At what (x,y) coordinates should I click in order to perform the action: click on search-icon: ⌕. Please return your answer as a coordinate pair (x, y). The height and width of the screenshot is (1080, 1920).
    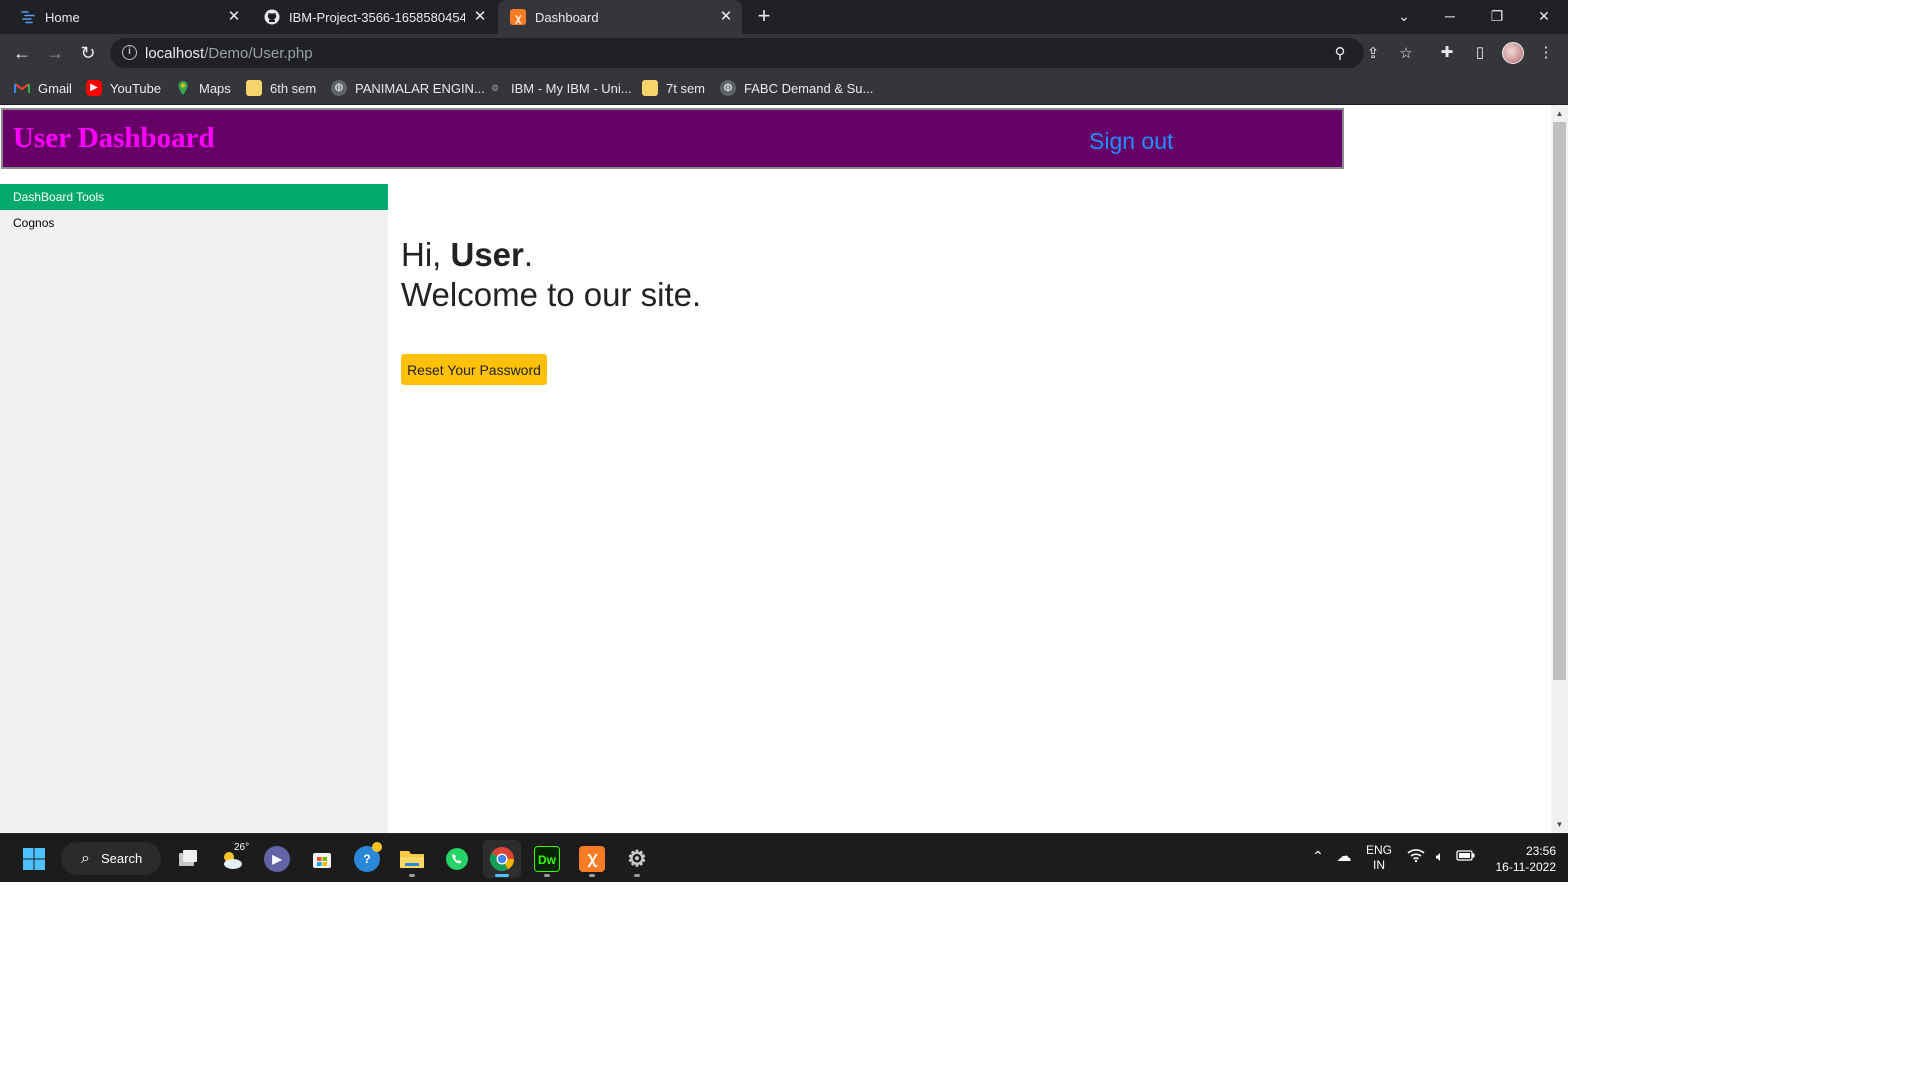
    Looking at the image, I should click on (85, 858).